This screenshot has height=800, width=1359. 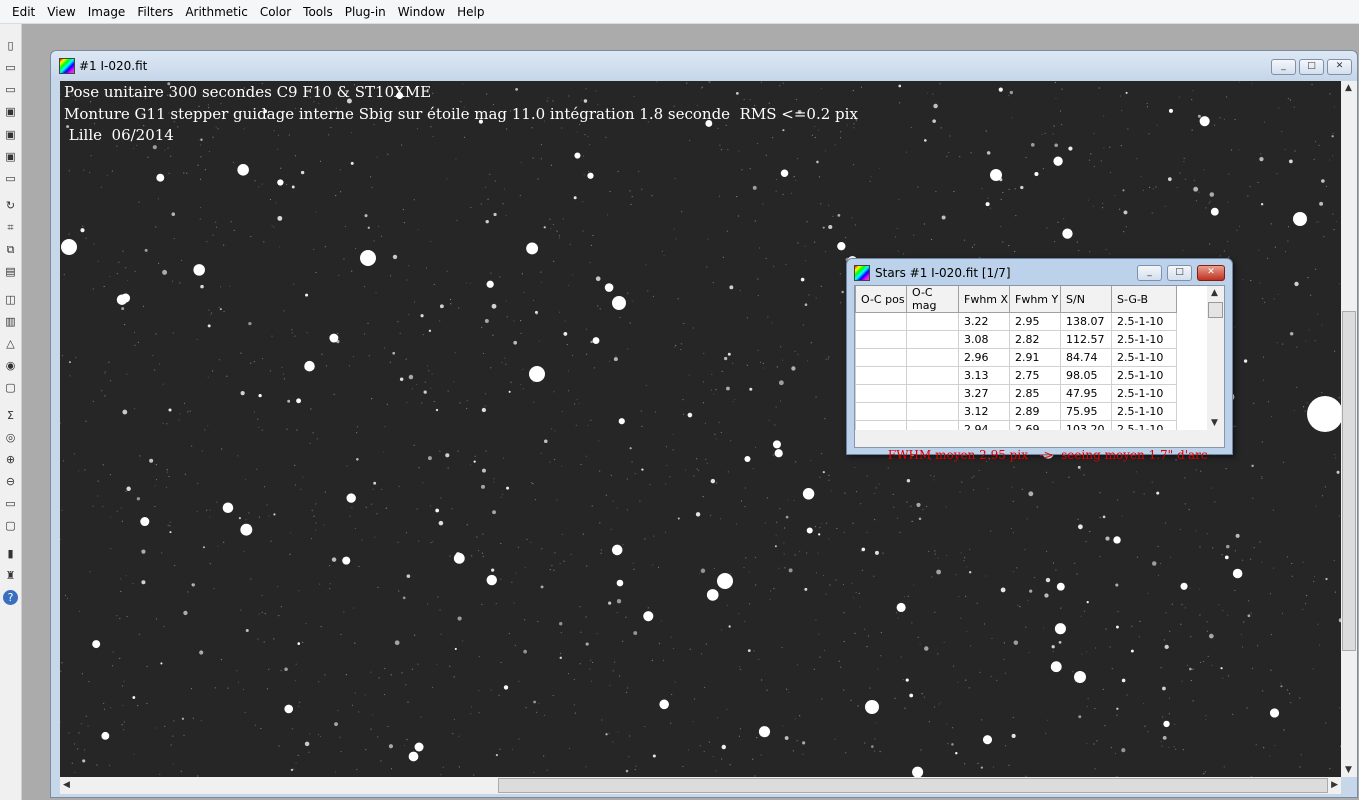 What do you see at coordinates (155, 12) in the screenshot?
I see `menu-filters: Filters` at bounding box center [155, 12].